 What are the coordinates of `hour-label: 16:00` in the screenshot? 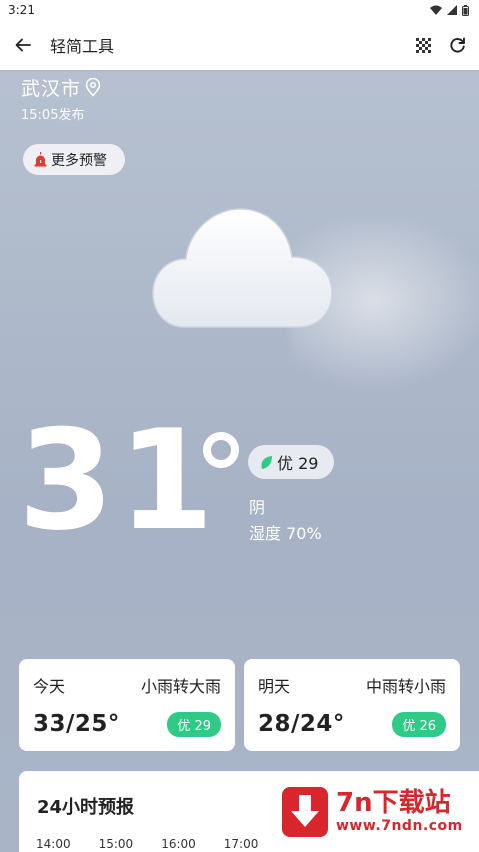 It's located at (178, 844).